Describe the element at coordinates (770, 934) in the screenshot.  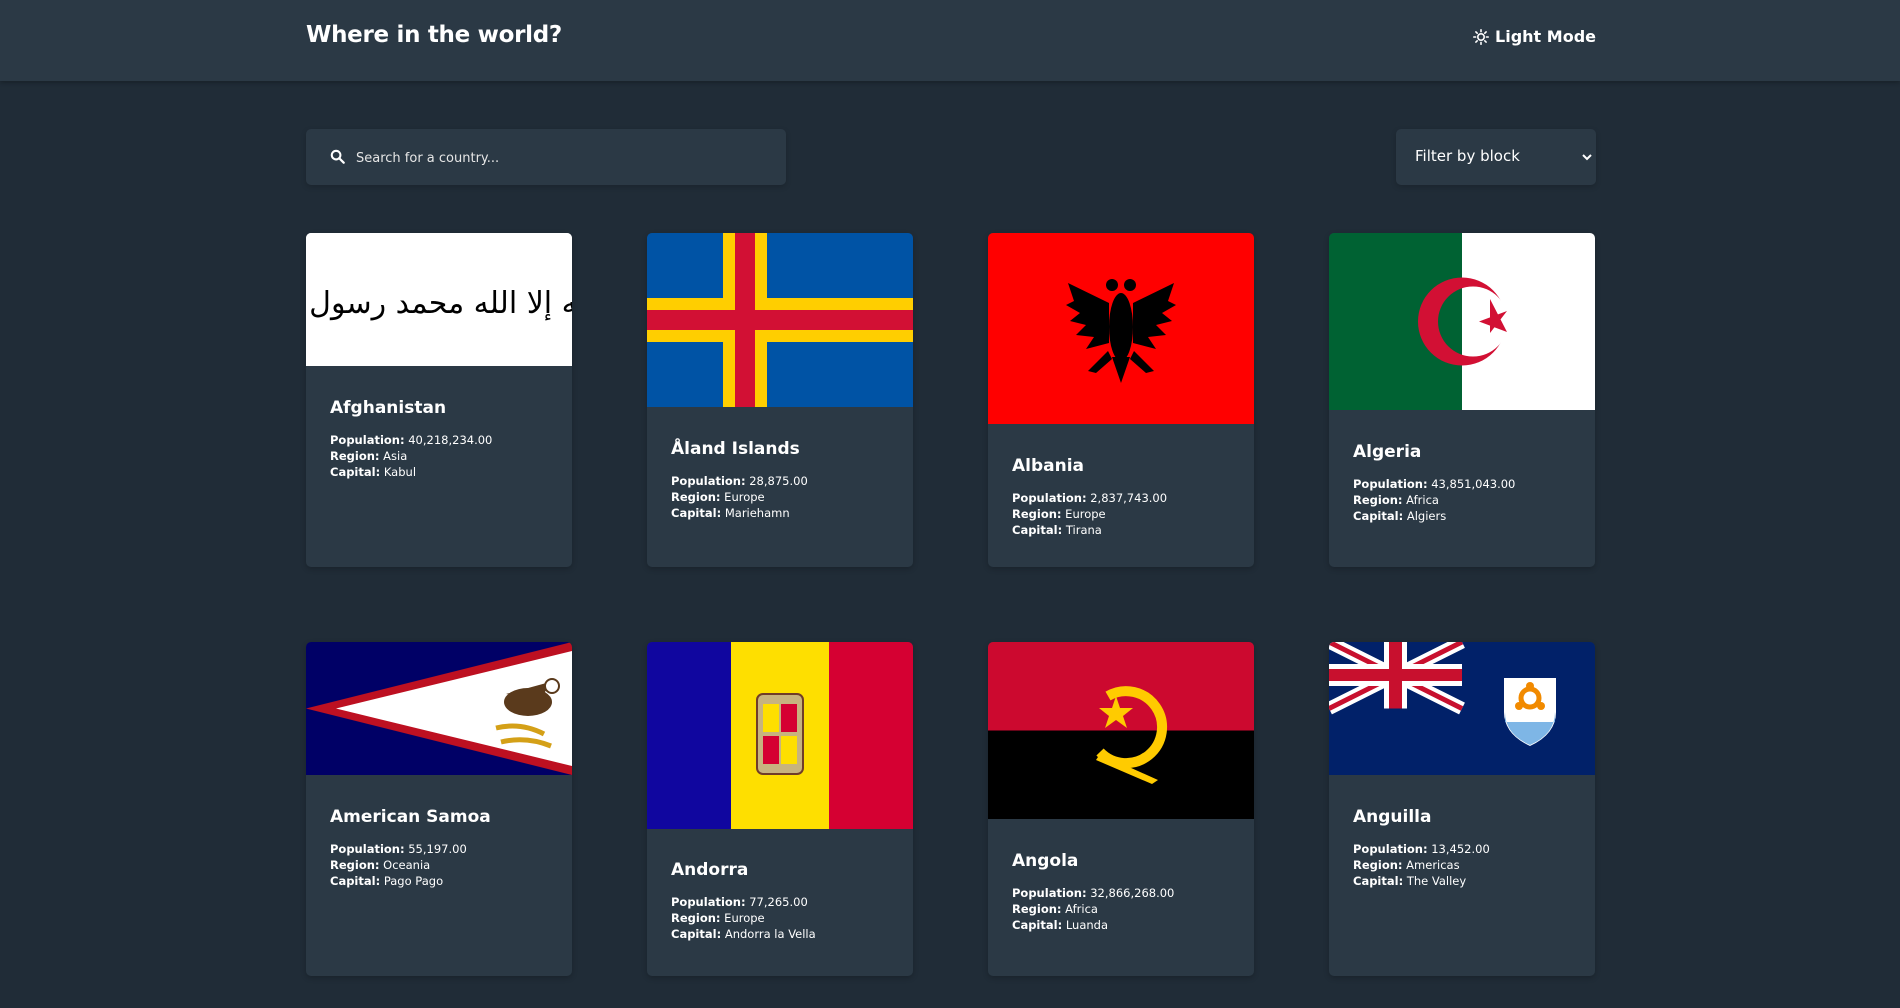
I see `capital-value: Andorra la Vella` at that location.